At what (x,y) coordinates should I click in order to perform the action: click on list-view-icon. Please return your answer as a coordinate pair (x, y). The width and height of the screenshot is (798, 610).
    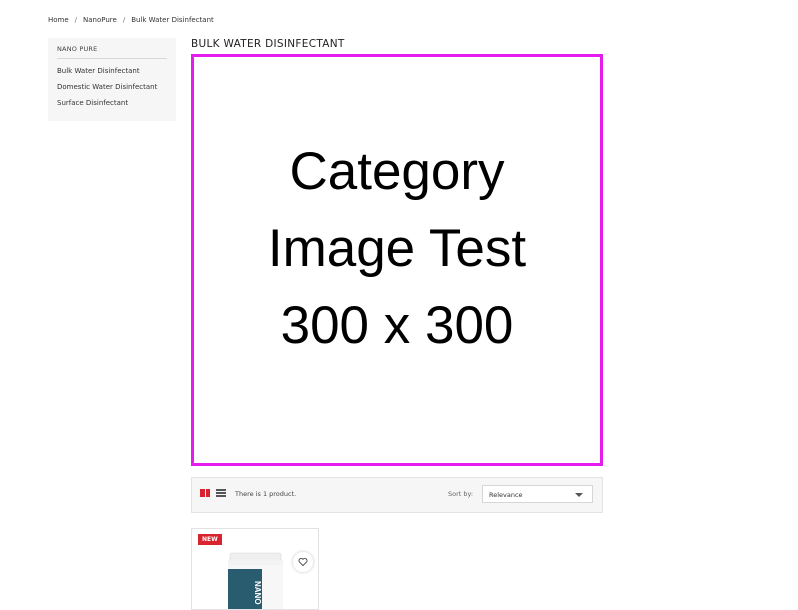
    Looking at the image, I should click on (221, 493).